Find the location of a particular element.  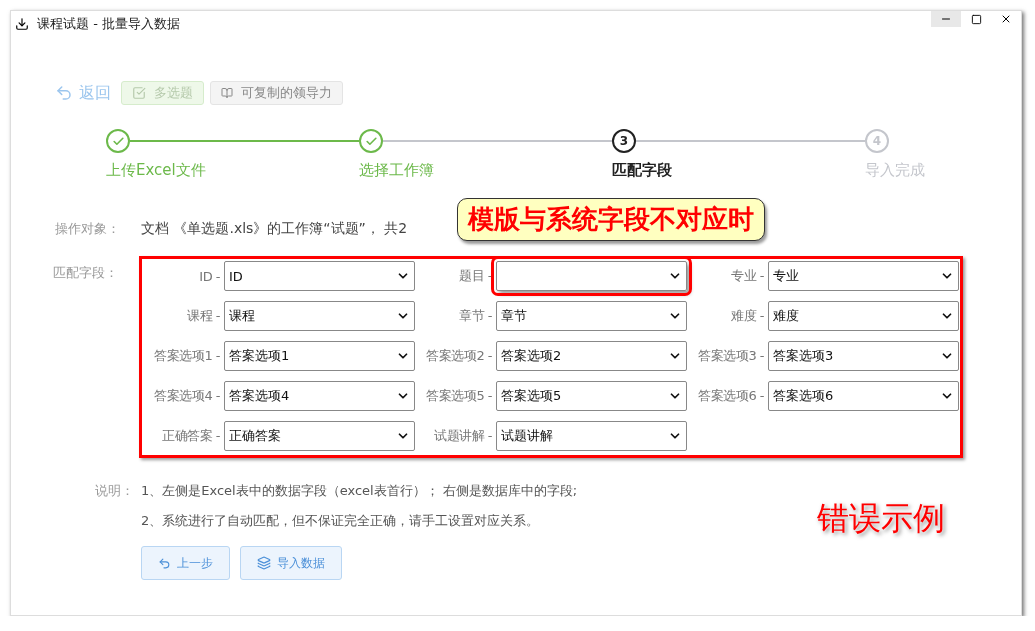

field-label: 匹配字段： is located at coordinates (86, 273).